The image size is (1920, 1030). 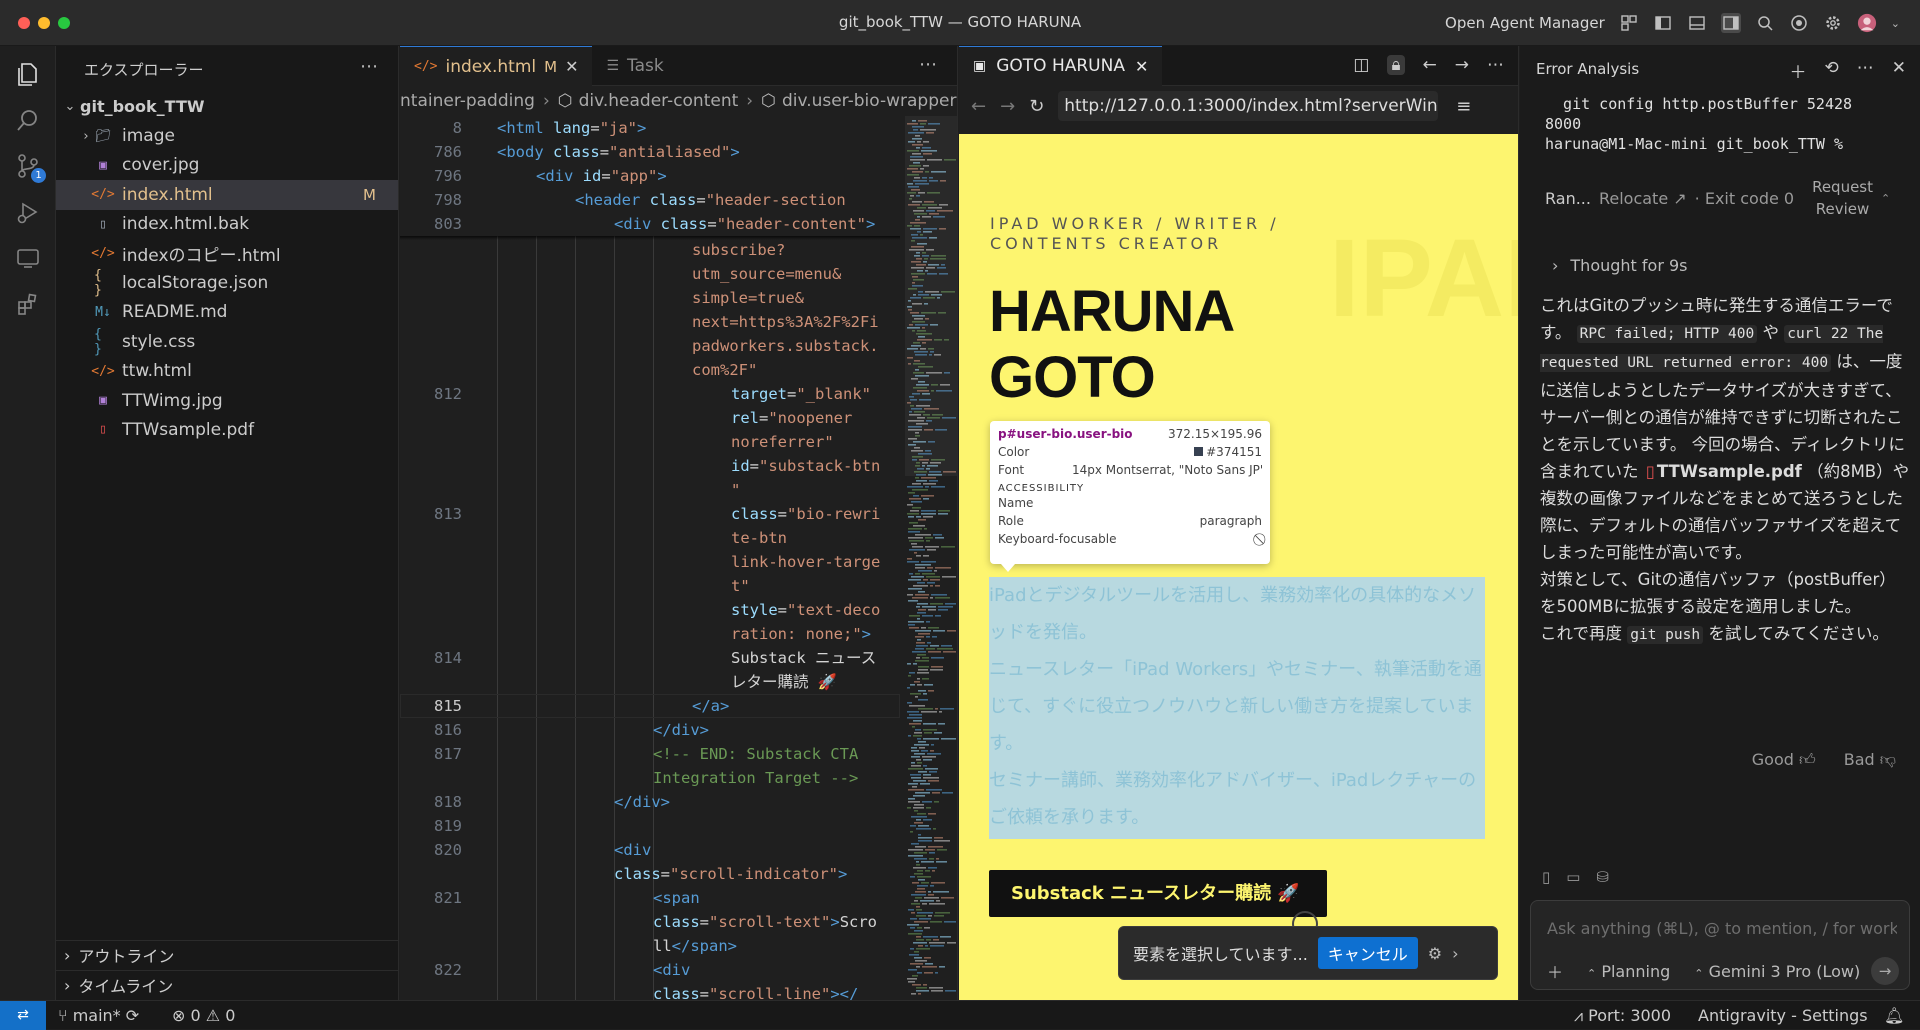 I want to click on code-line: class="scroll-line"></, so click(x=650, y=991).